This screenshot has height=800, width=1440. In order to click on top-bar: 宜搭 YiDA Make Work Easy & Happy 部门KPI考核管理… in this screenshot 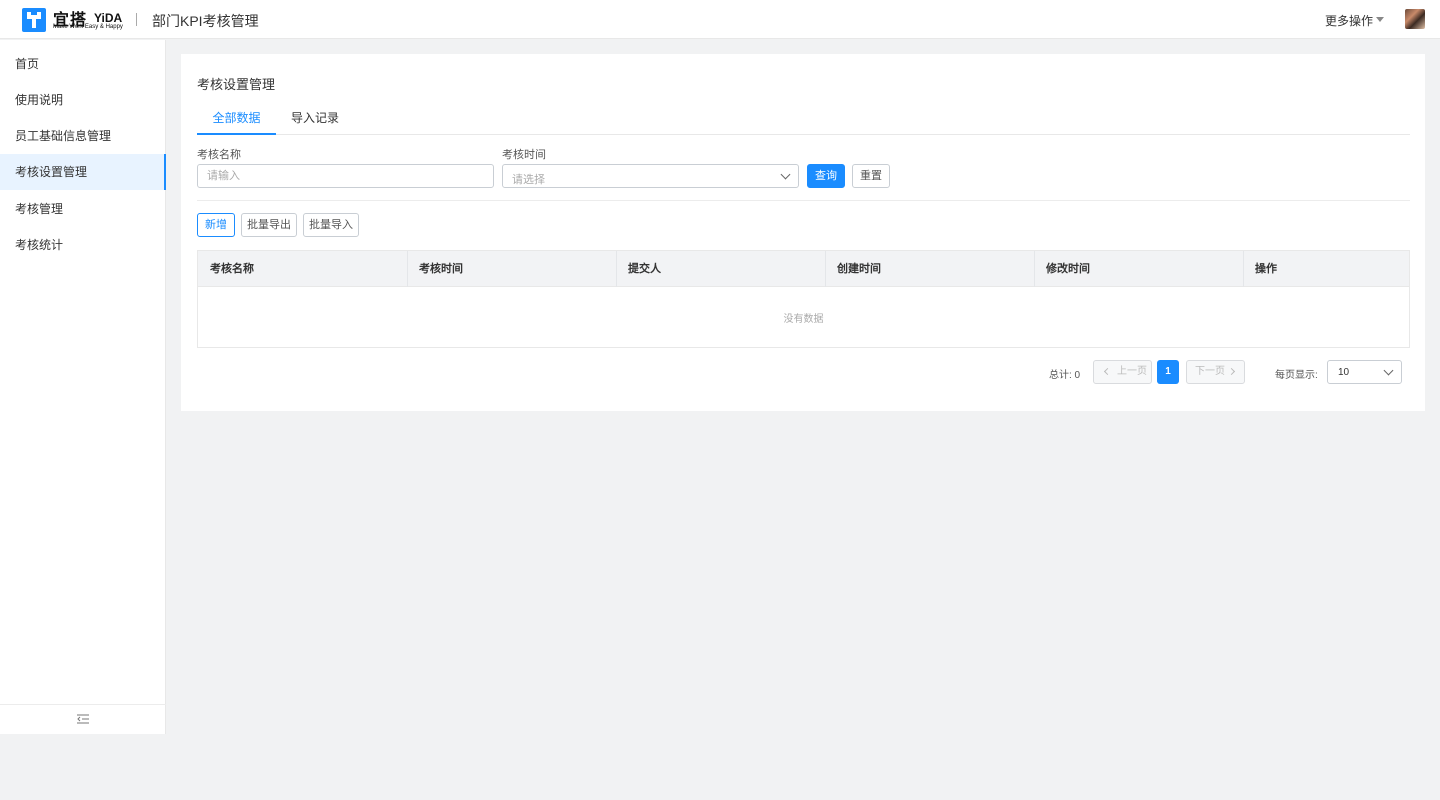, I will do `click(720, 19)`.